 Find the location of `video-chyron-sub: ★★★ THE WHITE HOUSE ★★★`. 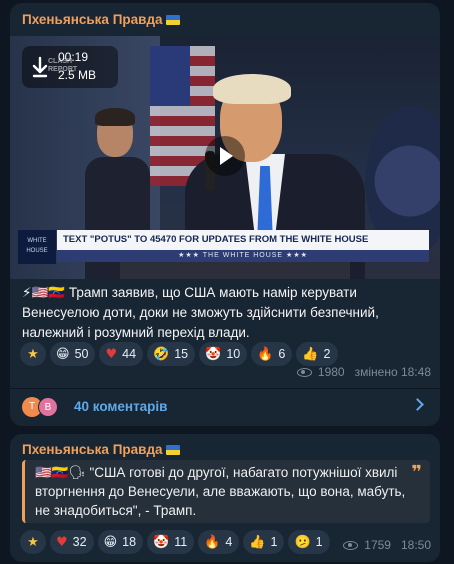

video-chyron-sub: ★★★ THE WHITE HOUSE ★★★ is located at coordinates (243, 256).